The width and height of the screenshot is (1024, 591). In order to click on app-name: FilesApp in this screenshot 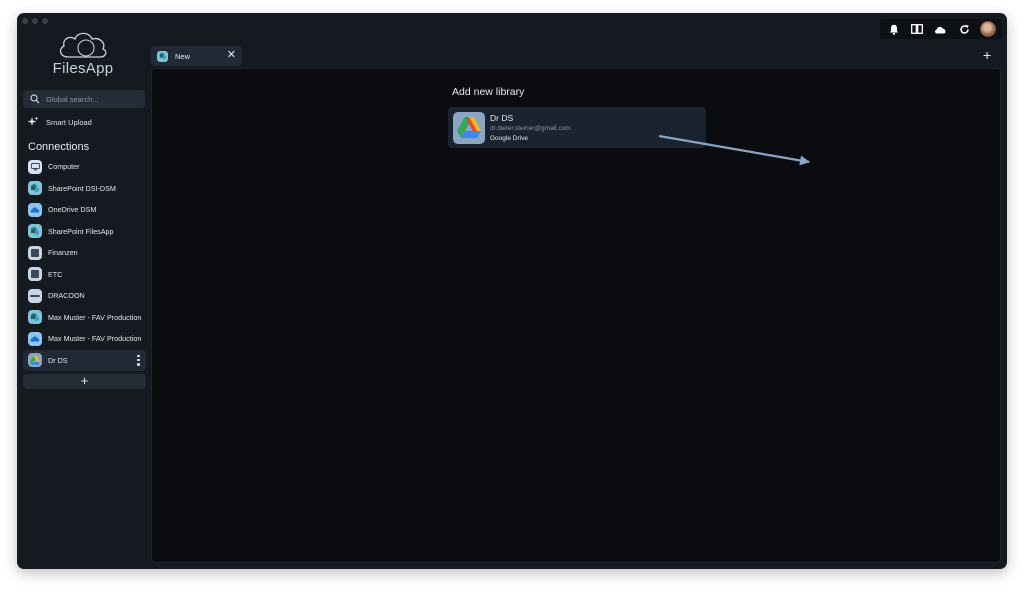, I will do `click(83, 68)`.